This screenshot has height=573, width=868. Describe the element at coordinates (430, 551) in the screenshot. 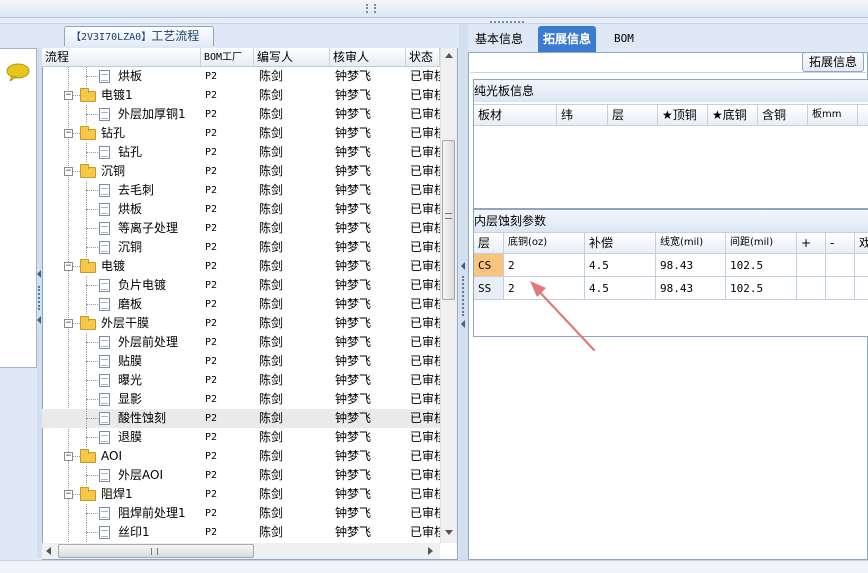

I see `scroll-right-arrow-icon` at that location.